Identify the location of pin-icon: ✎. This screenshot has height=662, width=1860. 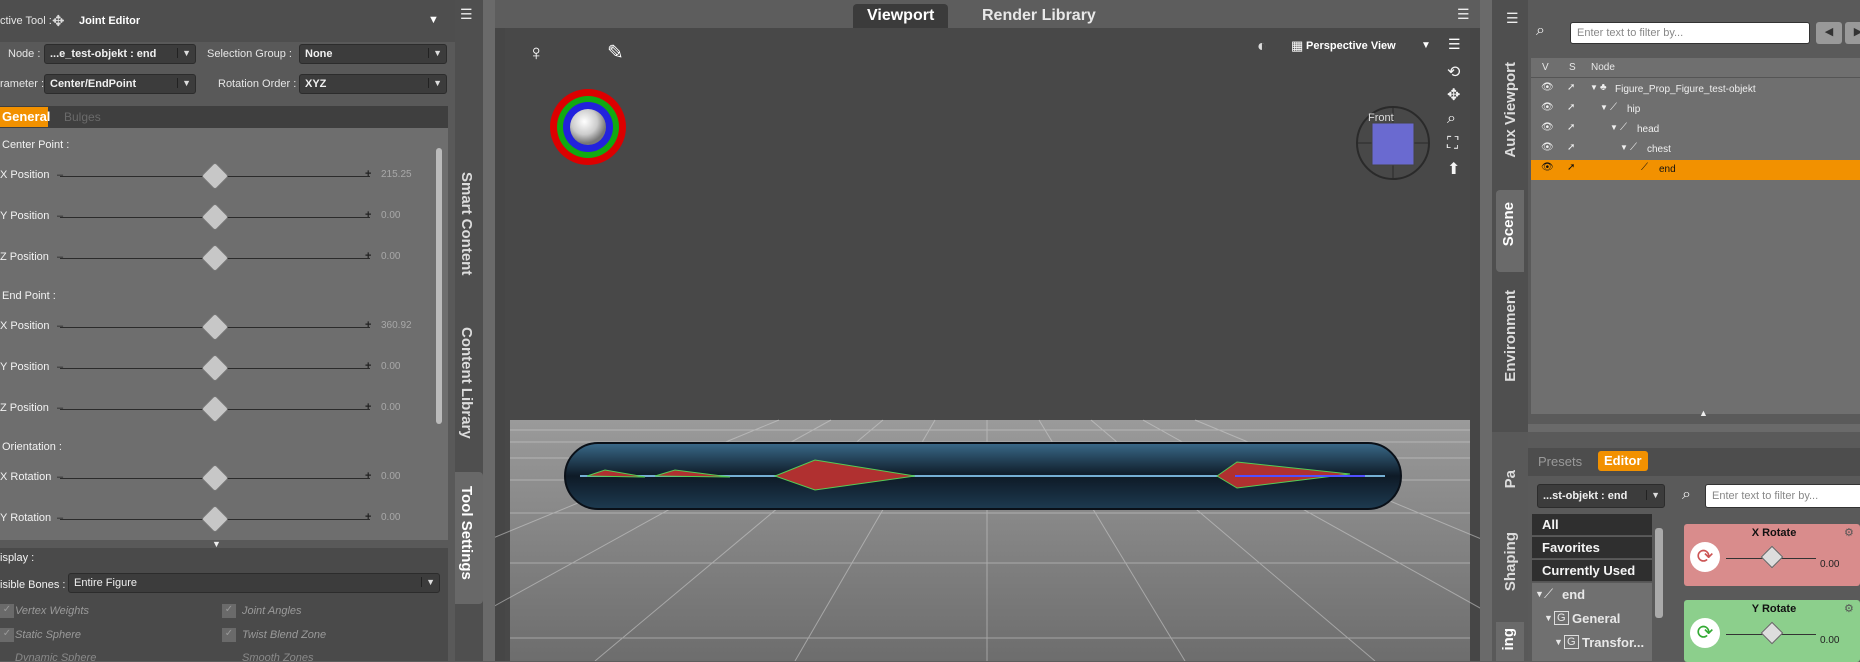
(615, 52).